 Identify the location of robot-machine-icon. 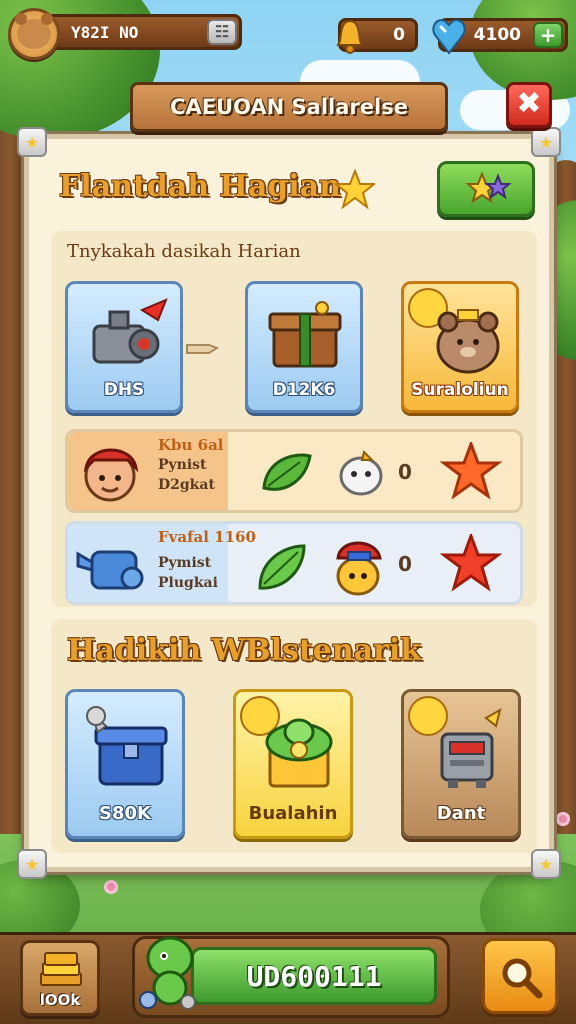
(471, 747).